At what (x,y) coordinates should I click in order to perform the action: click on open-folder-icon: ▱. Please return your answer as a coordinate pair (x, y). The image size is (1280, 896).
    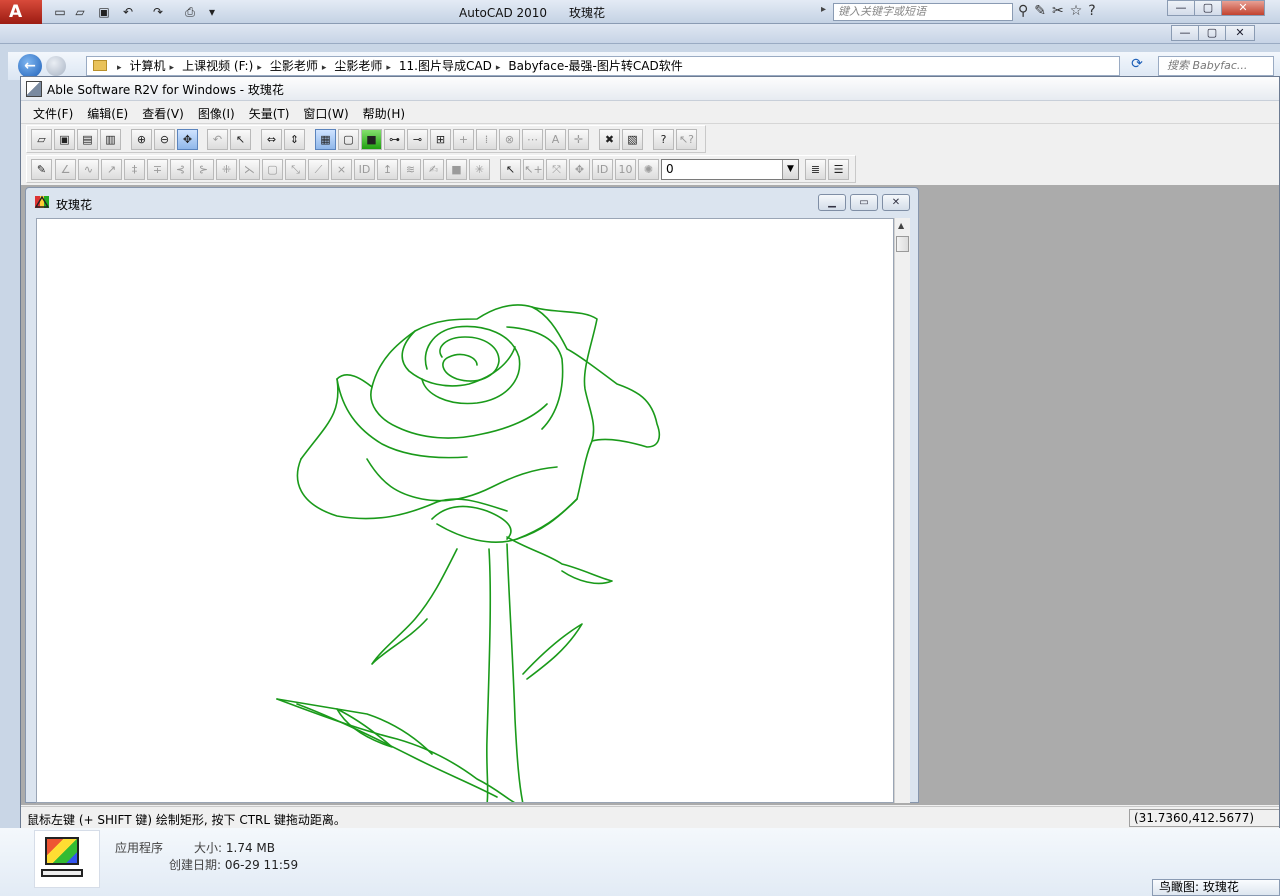
    Looking at the image, I should click on (80, 12).